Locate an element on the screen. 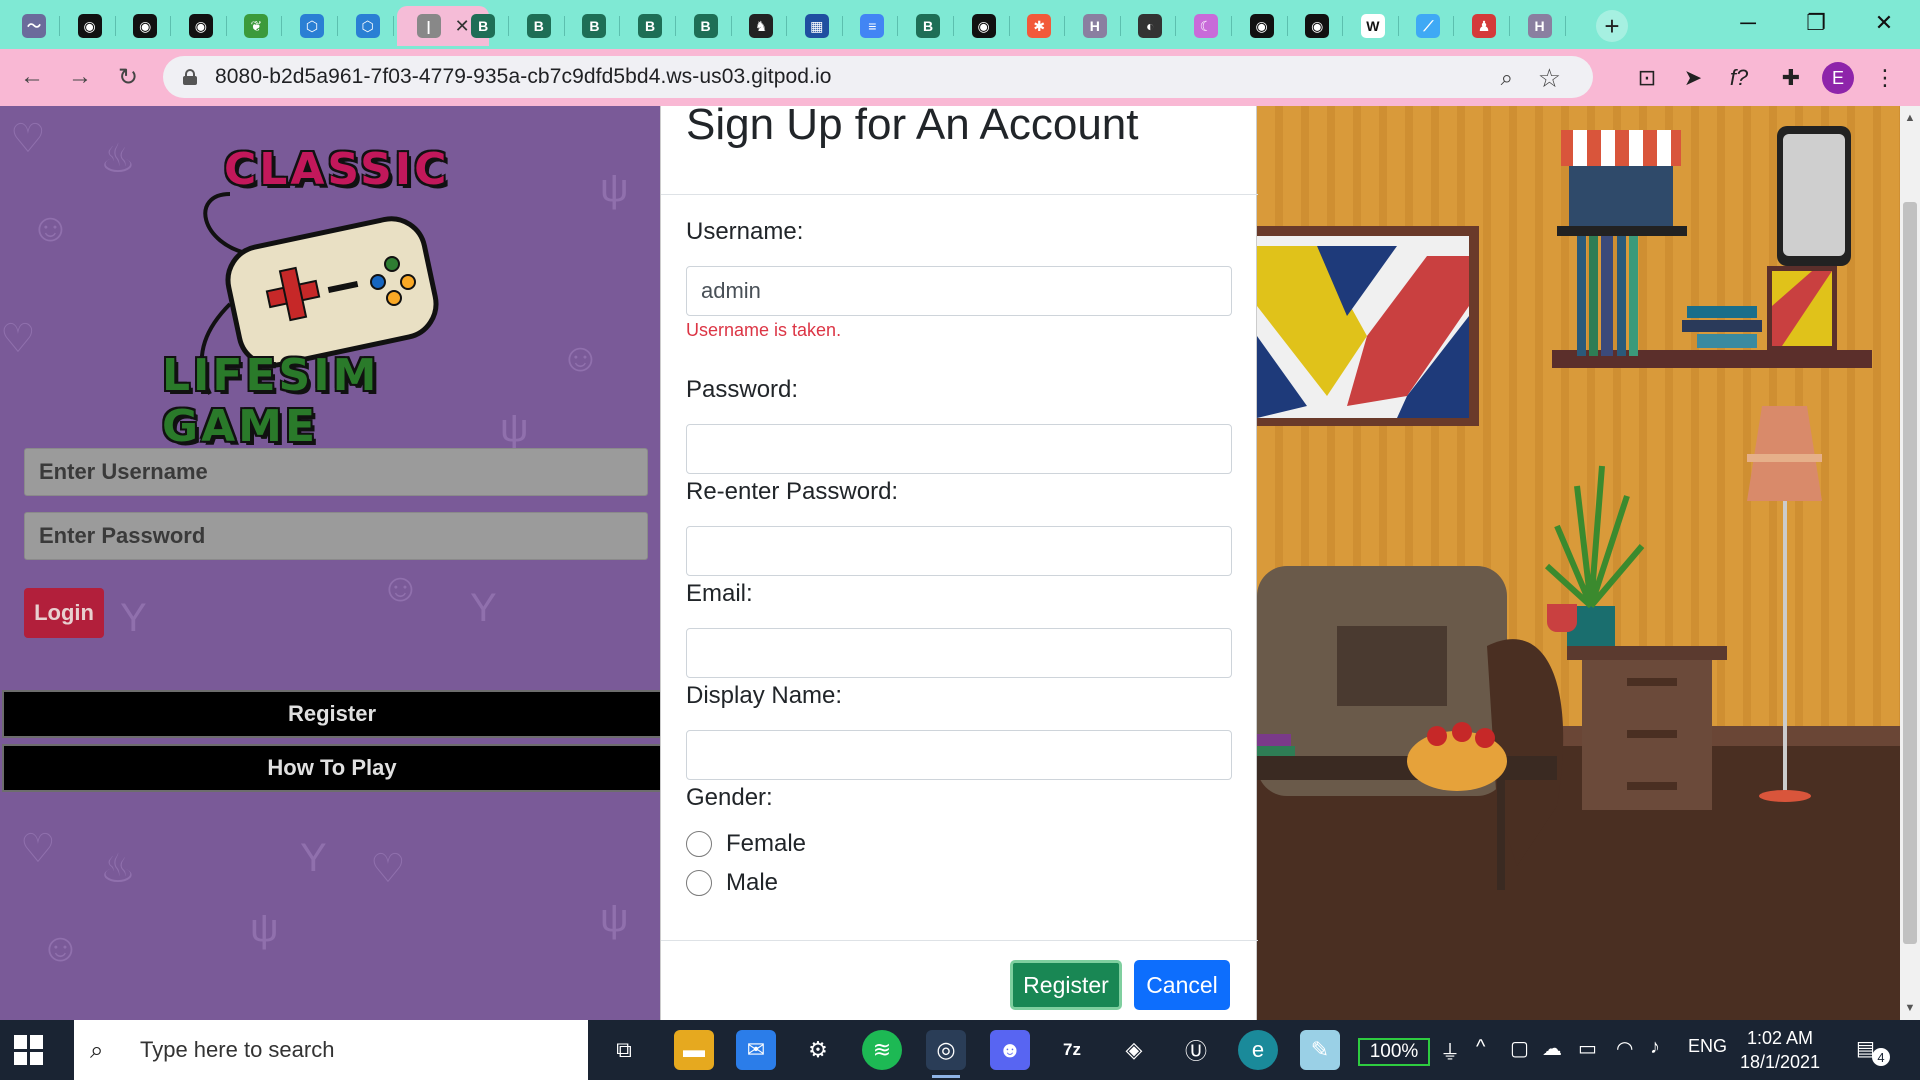 The image size is (1920, 1080). file-explorer-icon: ▬ is located at coordinates (694, 1050).